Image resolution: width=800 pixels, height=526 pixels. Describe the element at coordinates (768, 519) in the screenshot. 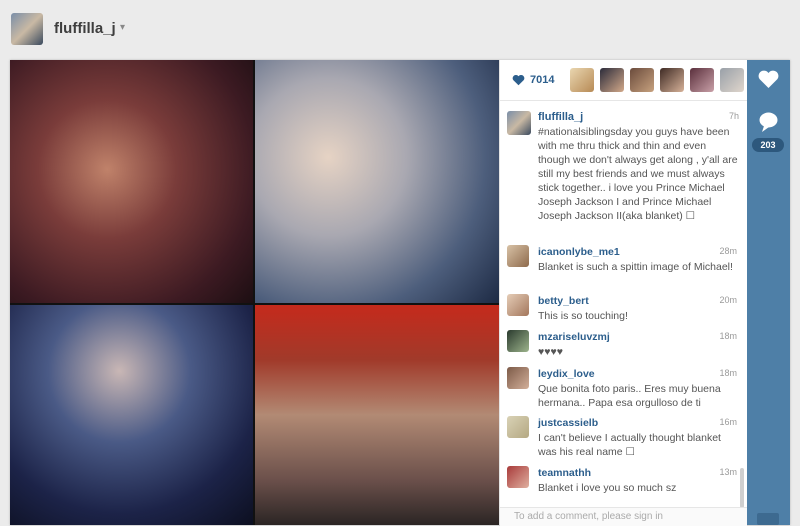

I see `more-options-button` at that location.